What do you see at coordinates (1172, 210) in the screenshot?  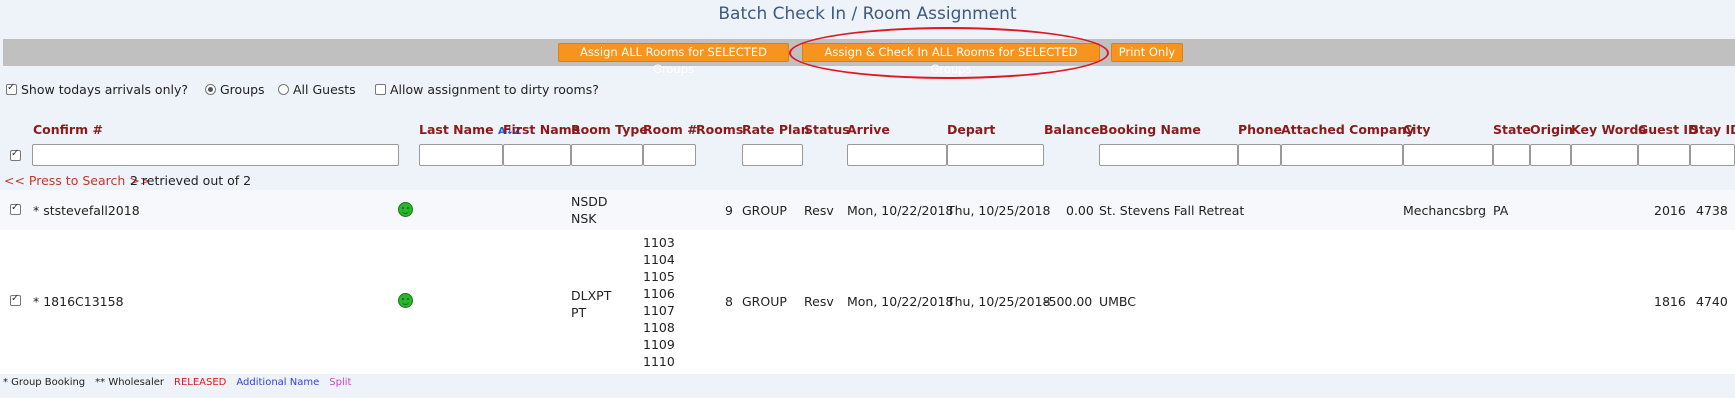 I see `booking-name-cell: St. Stevens Fall Retreat` at bounding box center [1172, 210].